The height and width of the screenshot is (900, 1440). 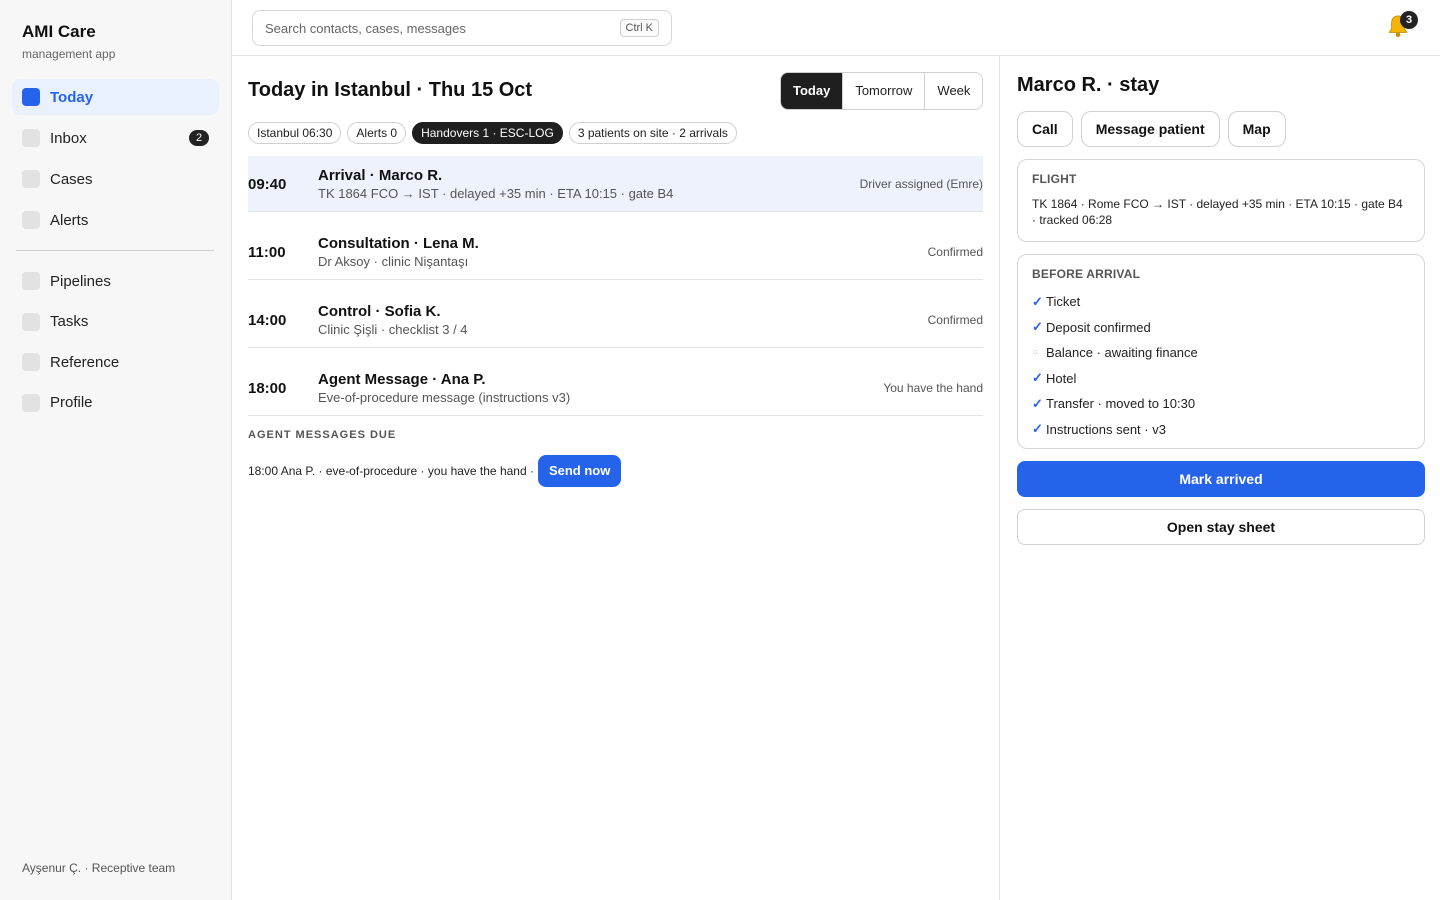 I want to click on search-box: Ctrl K, so click(x=462, y=28).